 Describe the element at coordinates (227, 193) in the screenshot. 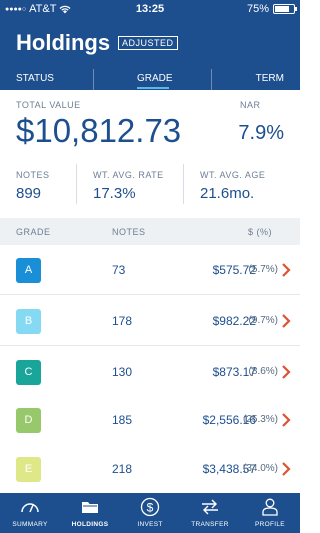

I see `wt-avg-age-value: 21.6mo.` at that location.